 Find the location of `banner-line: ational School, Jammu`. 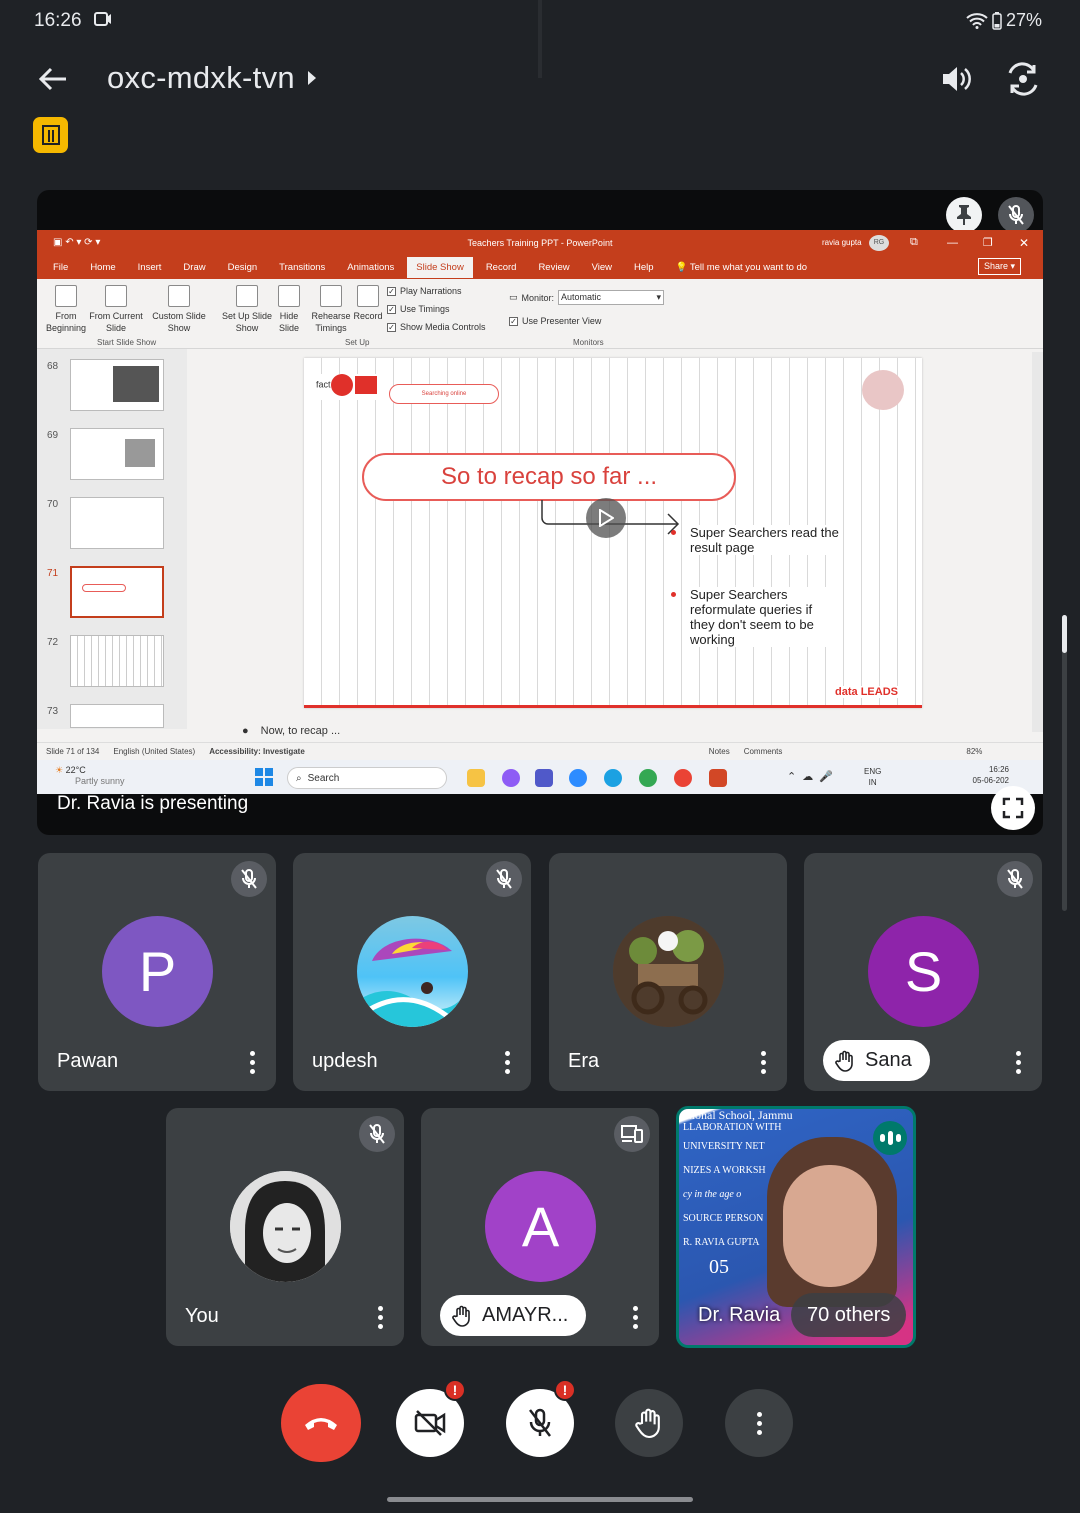

banner-line: ational School, Jammu is located at coordinates (738, 1115).